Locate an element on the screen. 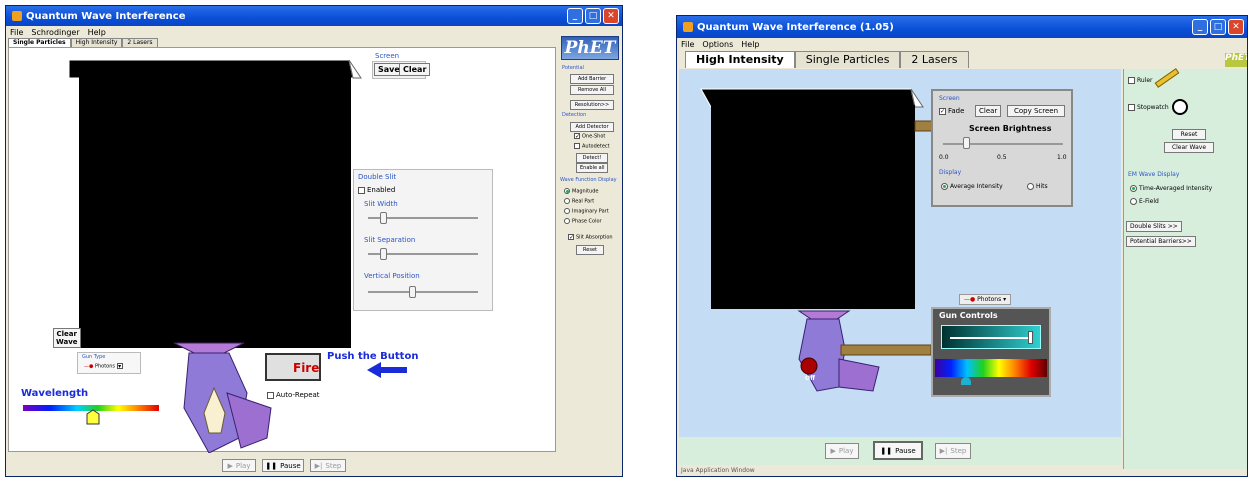 The height and width of the screenshot is (477, 1248). enabled-checkbox: Enabled is located at coordinates (376, 190).